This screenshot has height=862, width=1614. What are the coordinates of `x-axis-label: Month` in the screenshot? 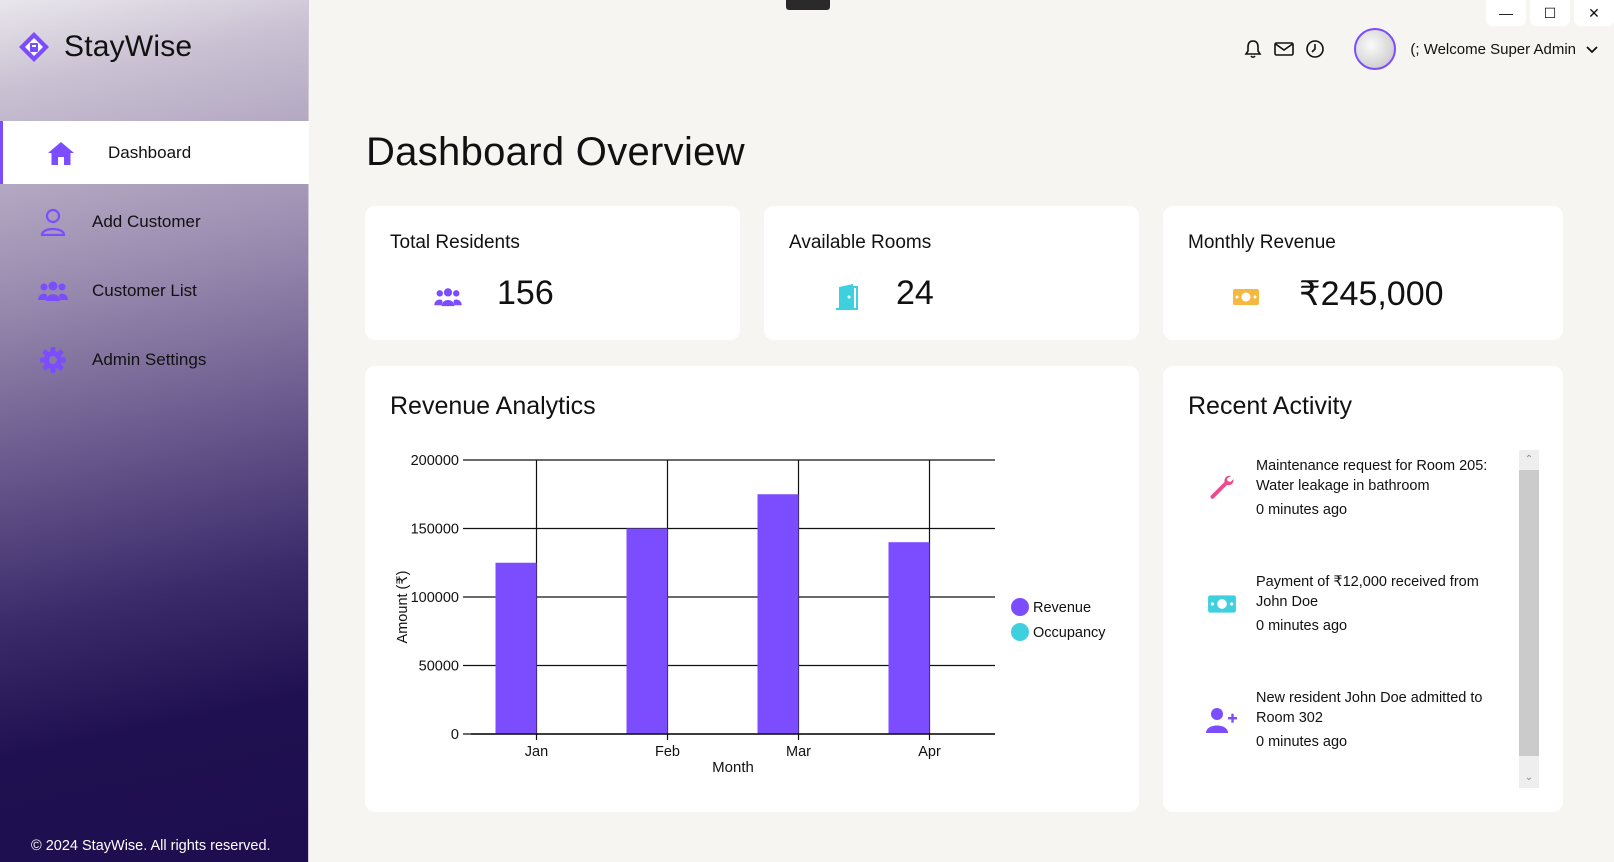 It's located at (733, 767).